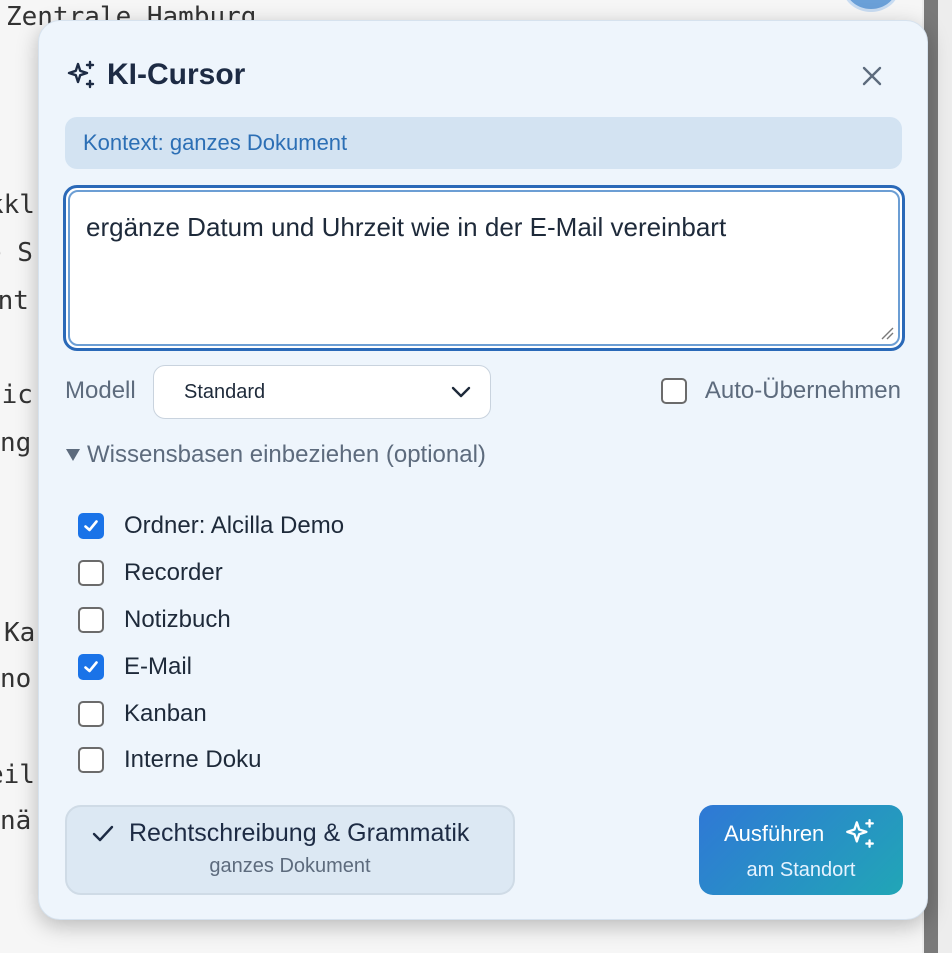 The height and width of the screenshot is (953, 952). I want to click on triangle-down-icon, so click(73, 455).